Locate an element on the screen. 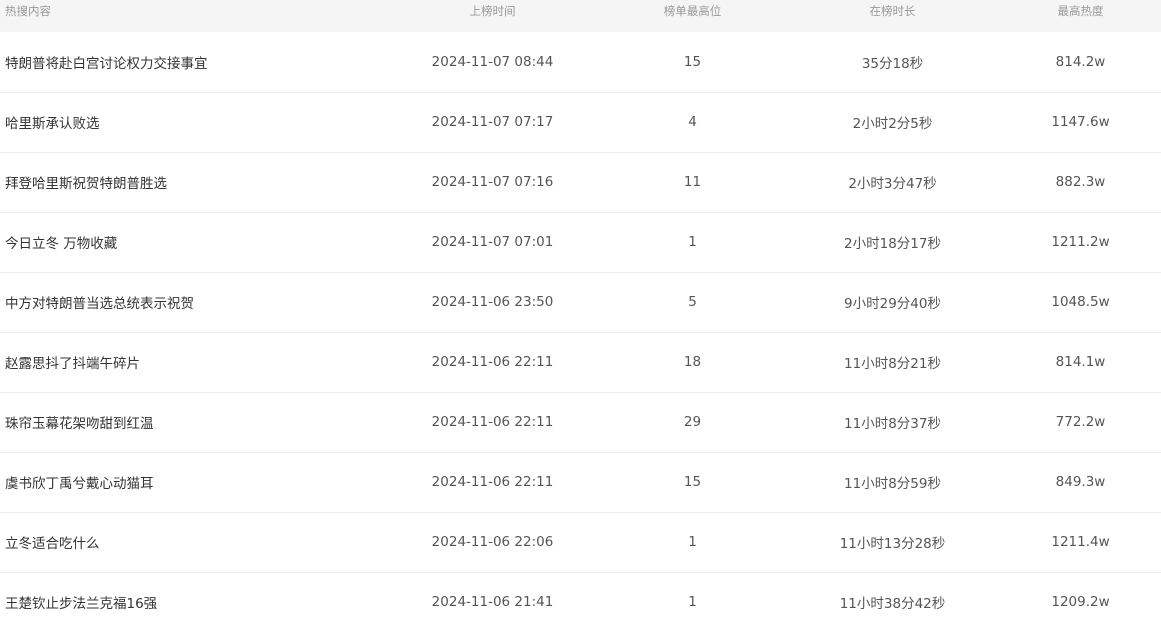 The height and width of the screenshot is (632, 1161). row-time-cell: 2024-11-07 07:01 is located at coordinates (492, 242).